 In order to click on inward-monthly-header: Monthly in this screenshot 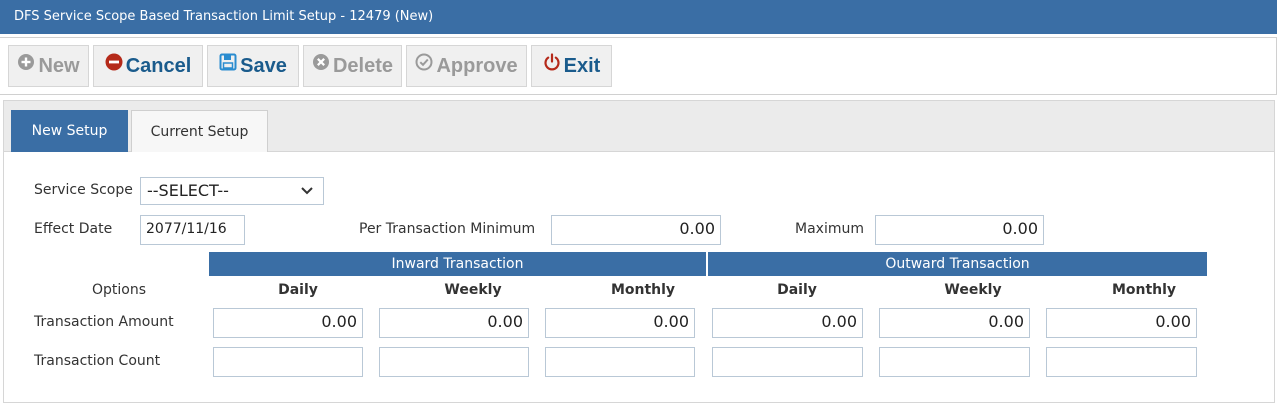, I will do `click(643, 290)`.